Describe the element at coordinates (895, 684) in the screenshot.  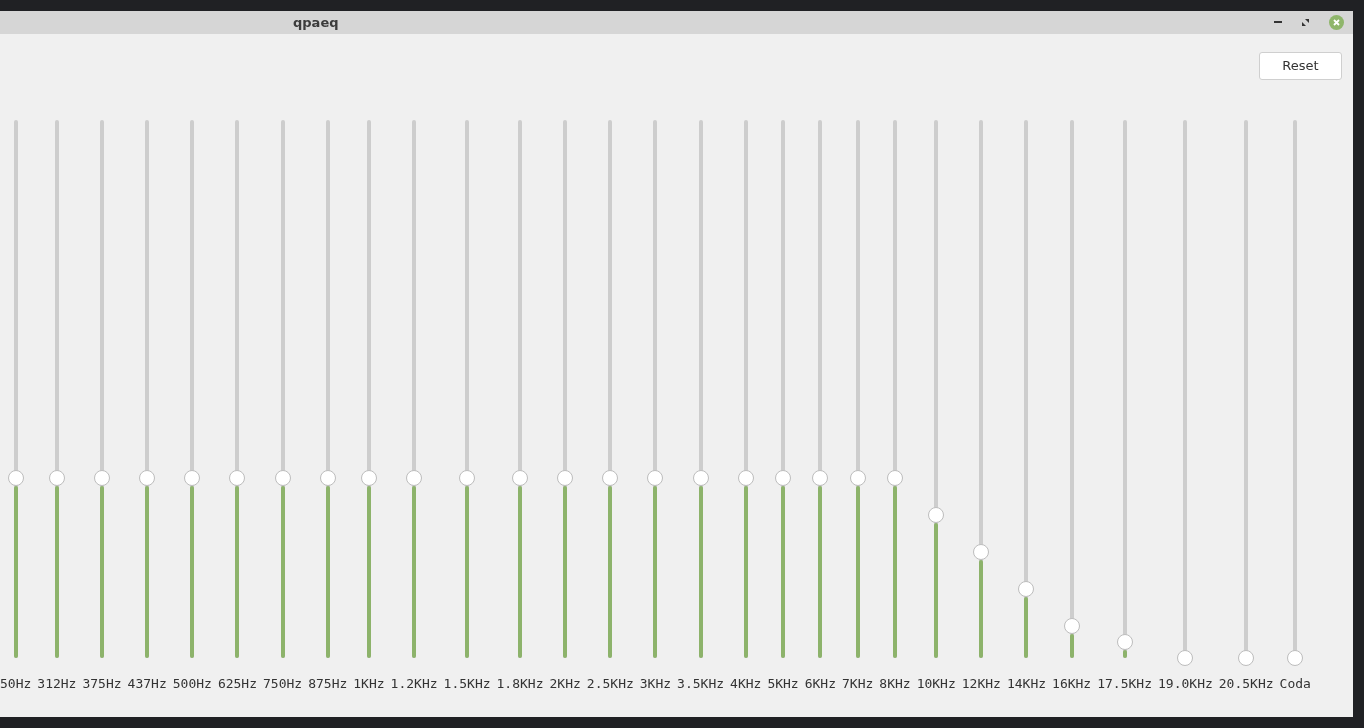
I see `band-label: 8KHz` at that location.